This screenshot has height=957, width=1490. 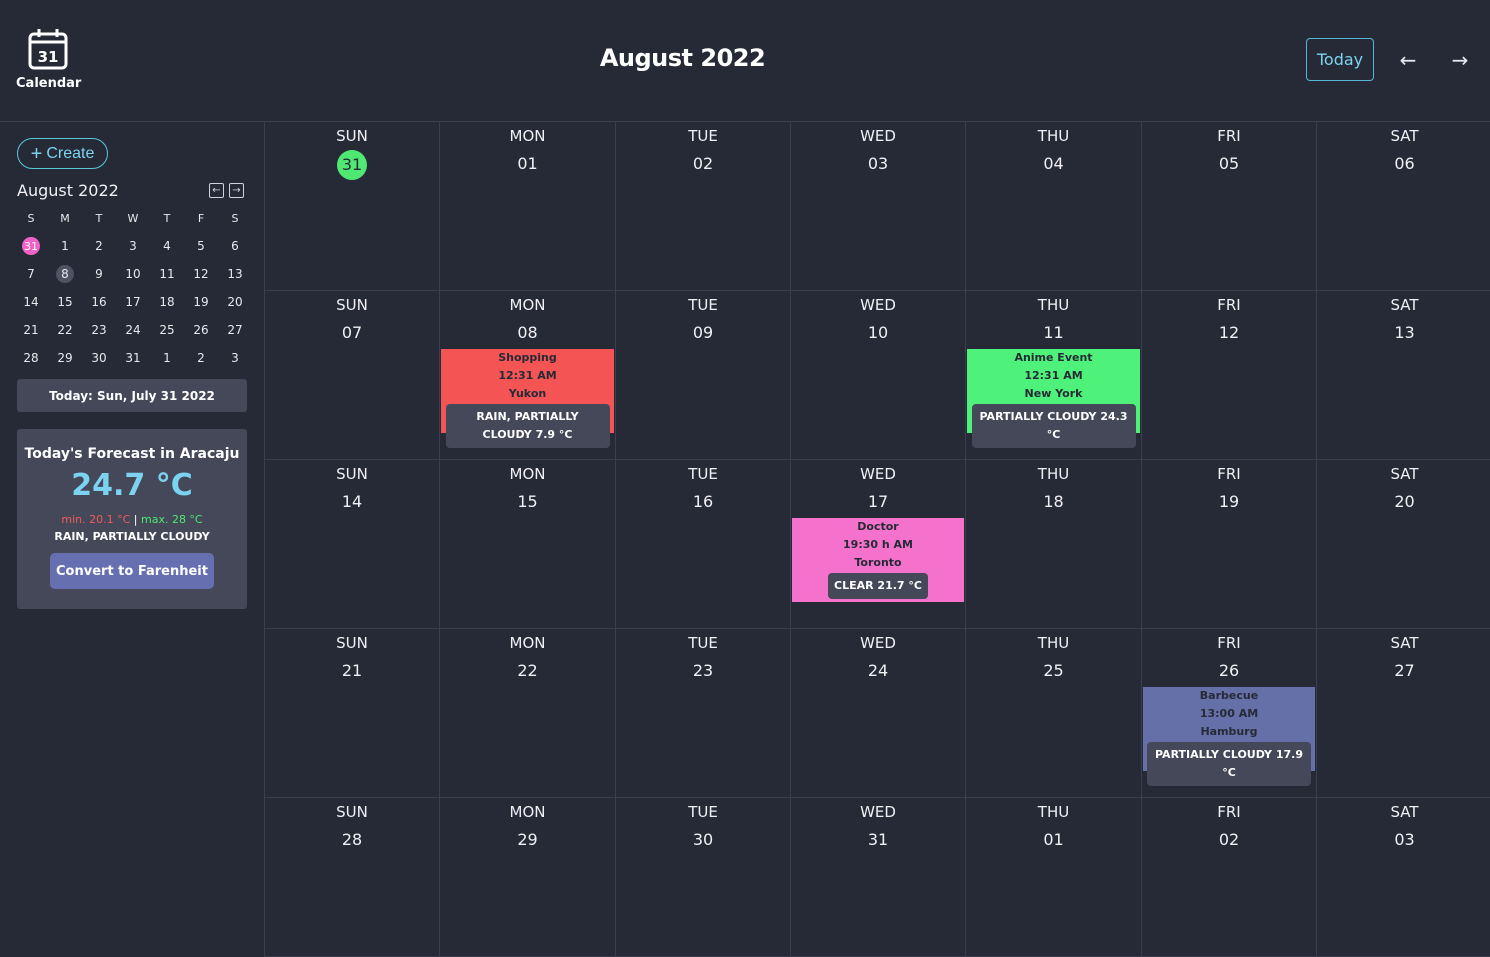 I want to click on event-card: Doctor 19:30 h AM Toronto CLEAR 21.7 °C, so click(x=878, y=560).